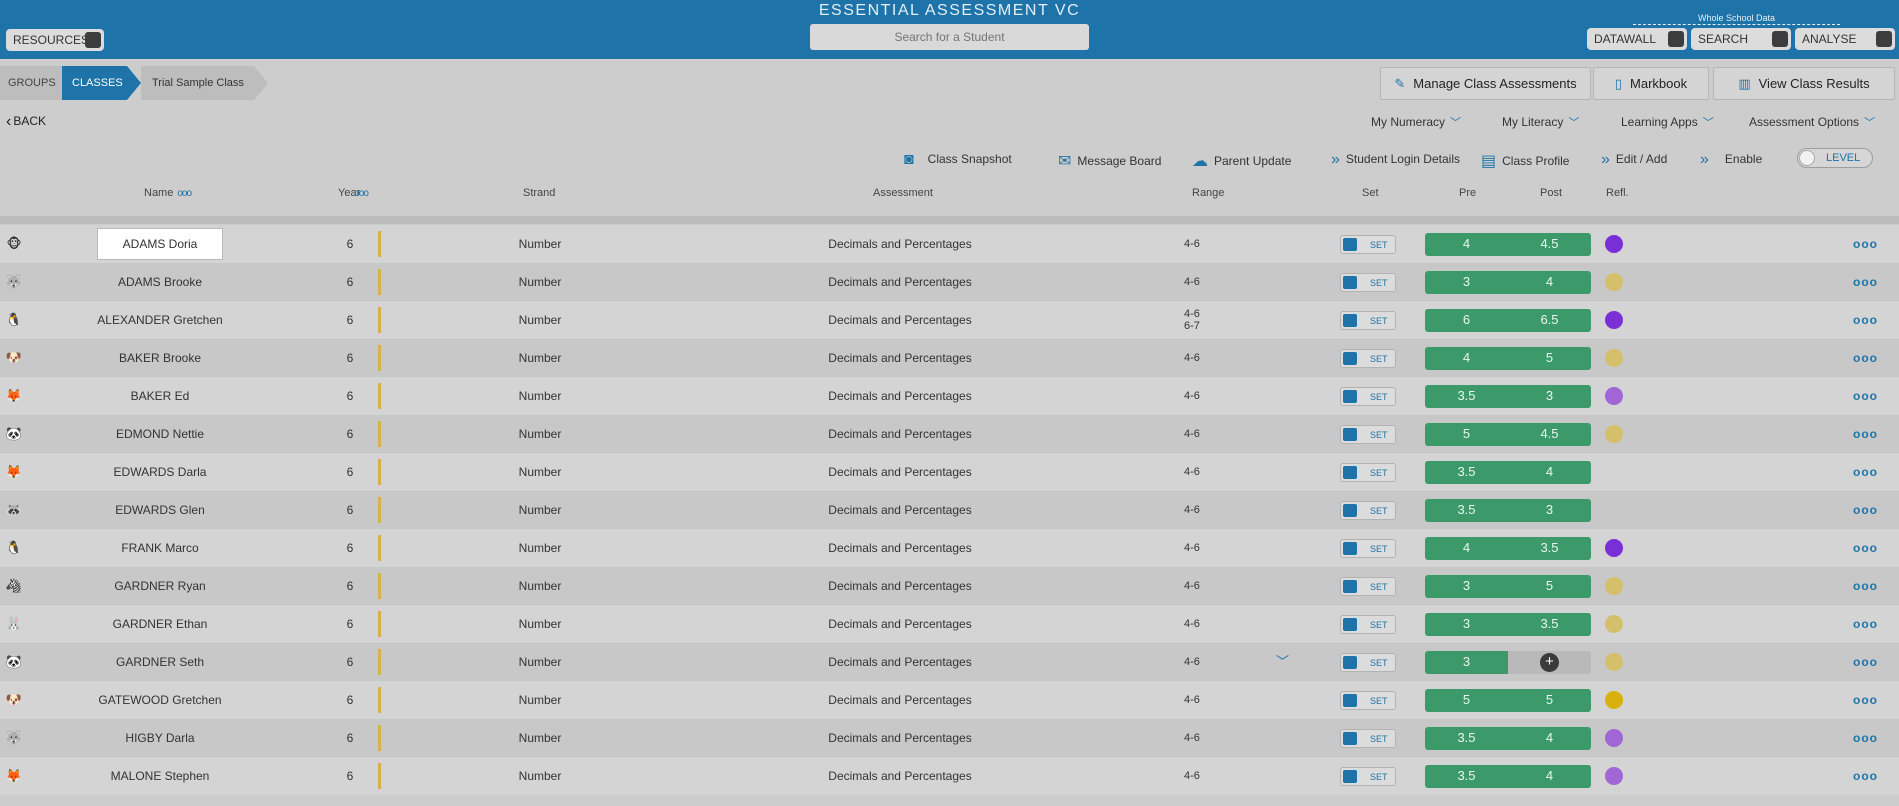 The height and width of the screenshot is (806, 1899). I want to click on assessment-options-menu: Assessment Options ﹀, so click(1812, 122).